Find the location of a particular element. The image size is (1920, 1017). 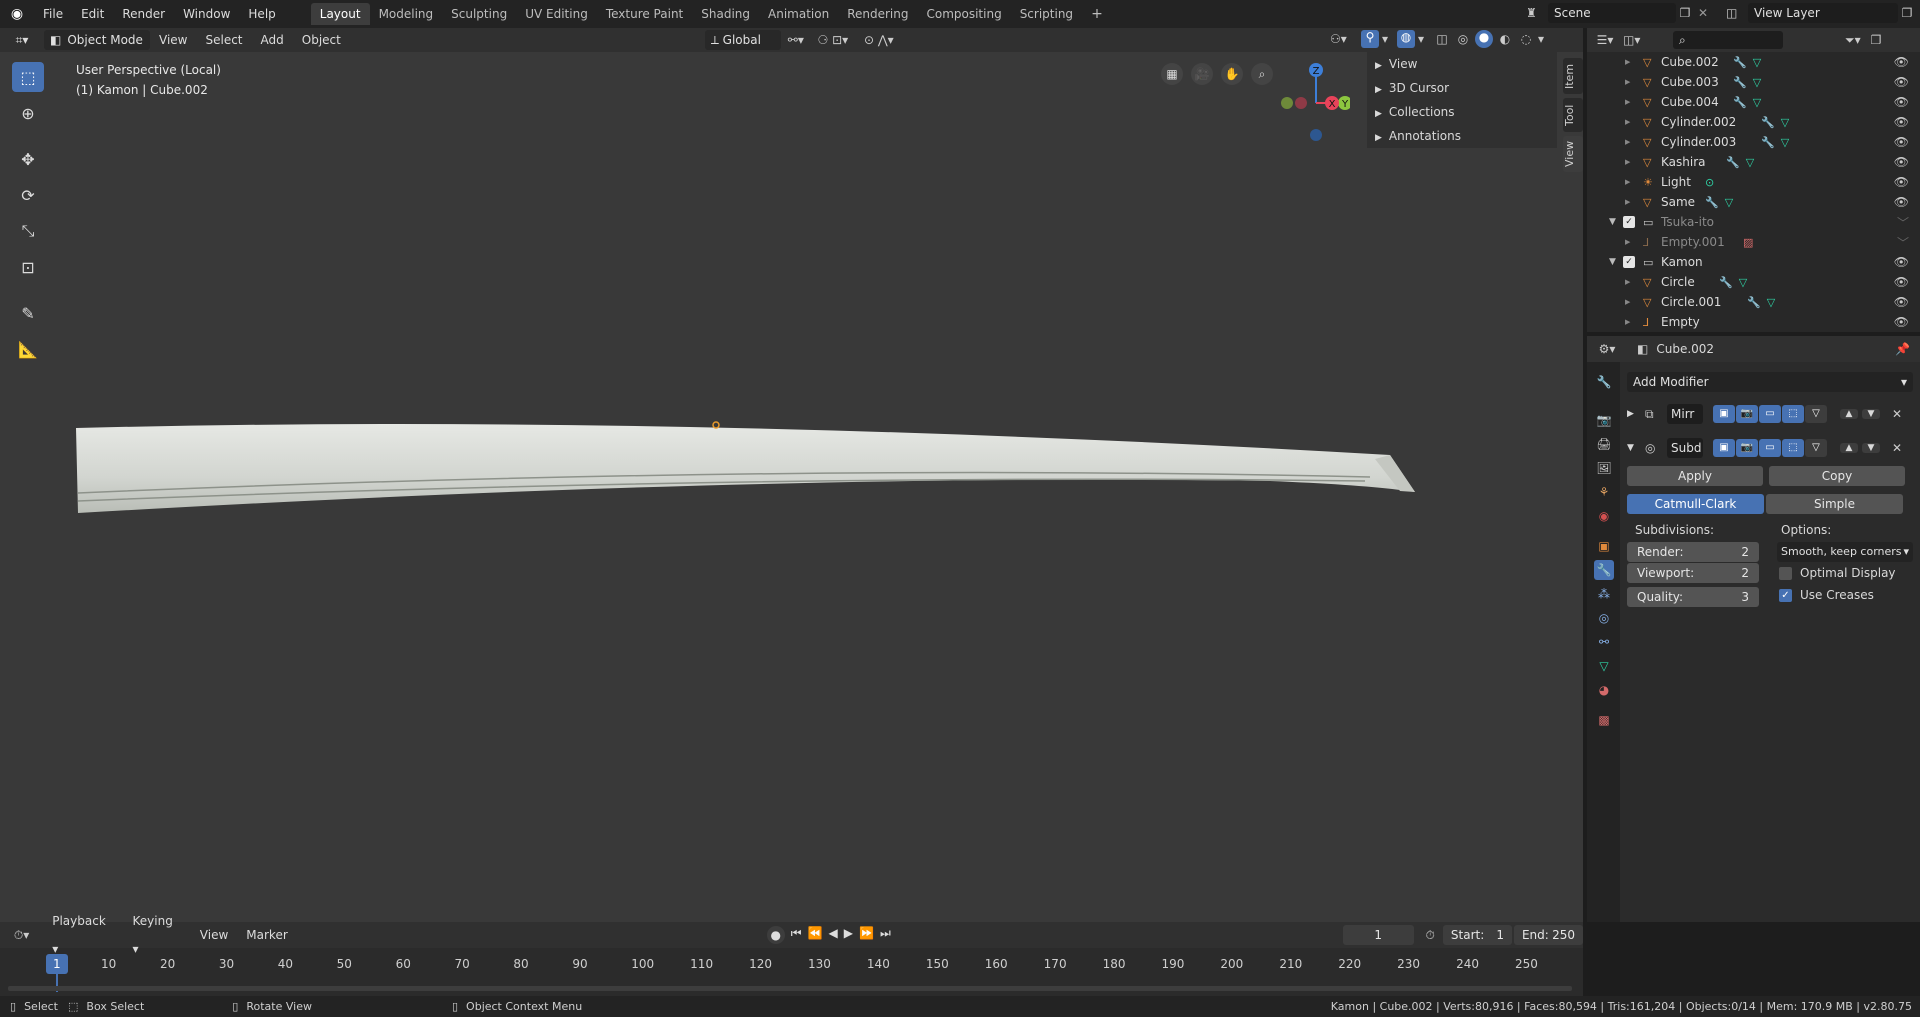

end-frame-field: End: 250 is located at coordinates (1548, 935).